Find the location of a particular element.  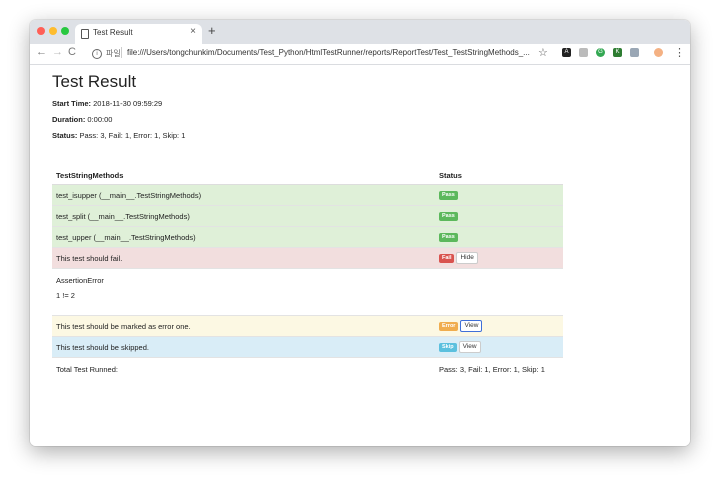

tab-title: Test Result is located at coordinates (113, 32).